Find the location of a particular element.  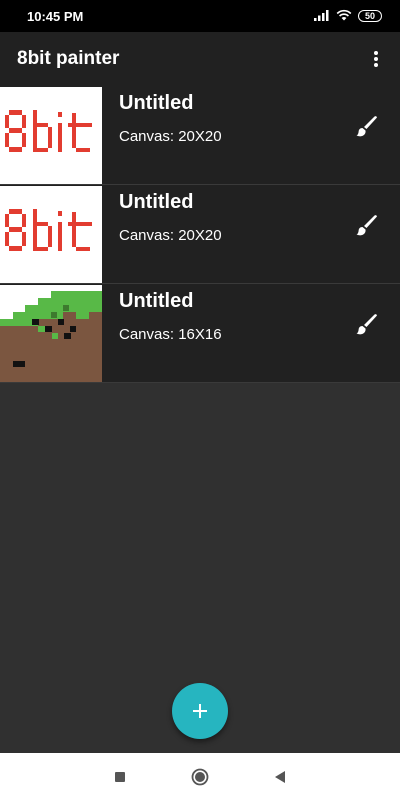

battery-icon: 50 is located at coordinates (370, 16).